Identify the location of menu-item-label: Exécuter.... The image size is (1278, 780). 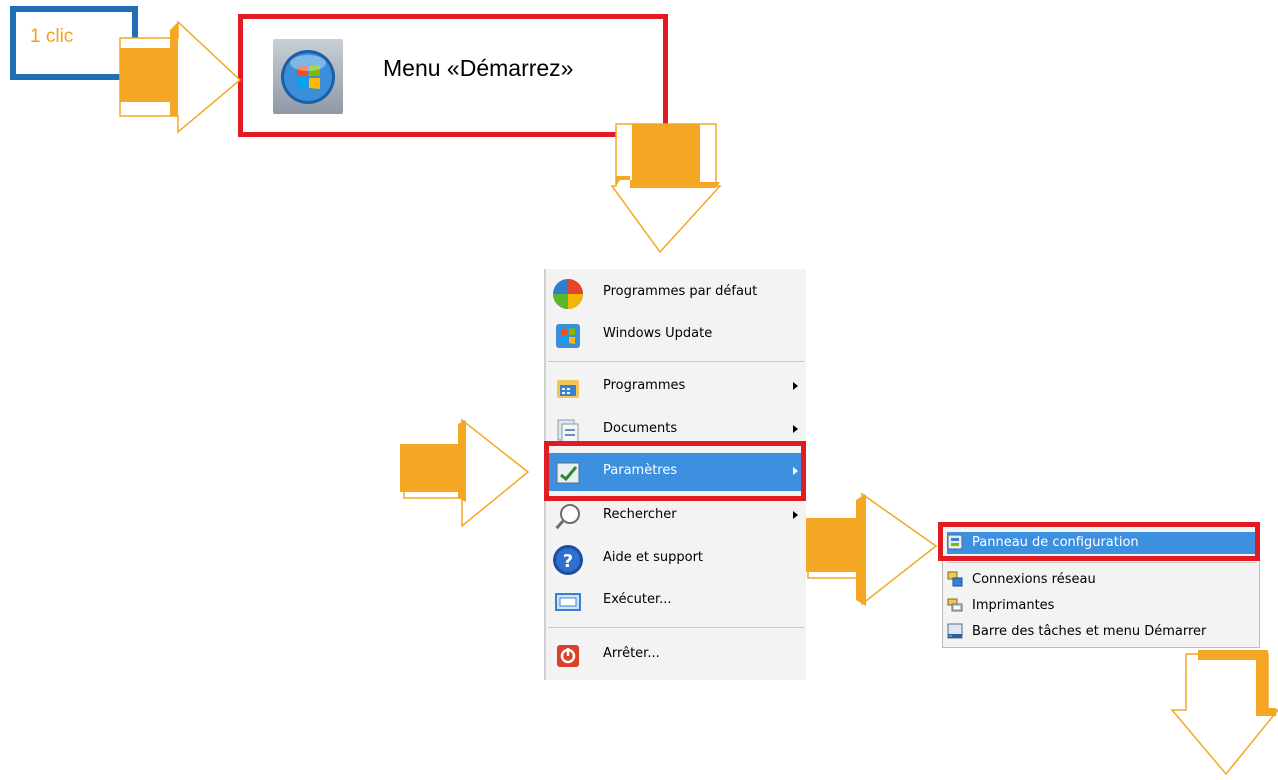
(637, 599).